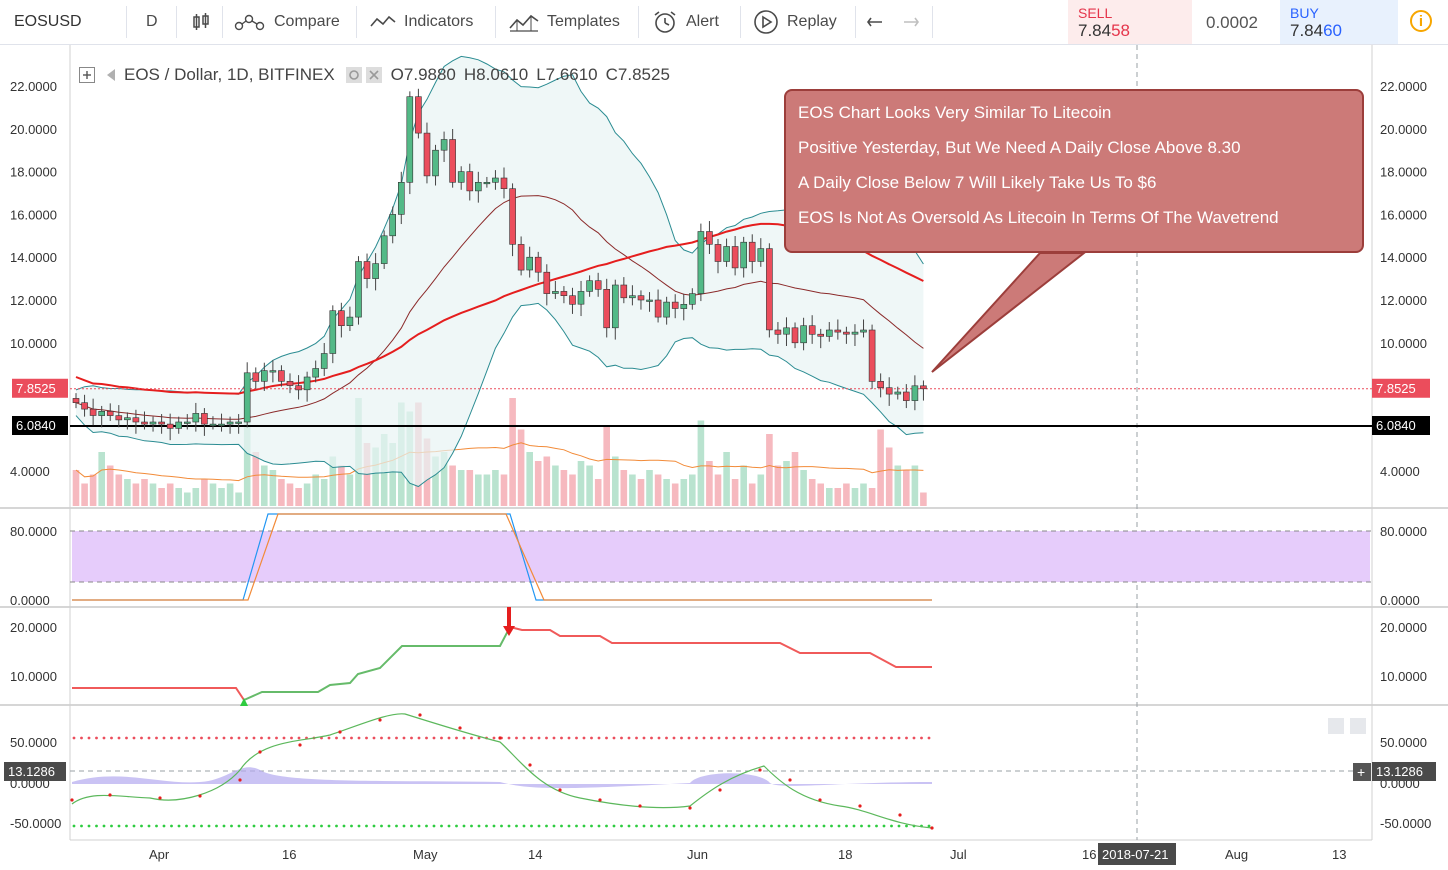 The height and width of the screenshot is (870, 1448). I want to click on sell-button: SELL 7.8458, so click(1130, 22).